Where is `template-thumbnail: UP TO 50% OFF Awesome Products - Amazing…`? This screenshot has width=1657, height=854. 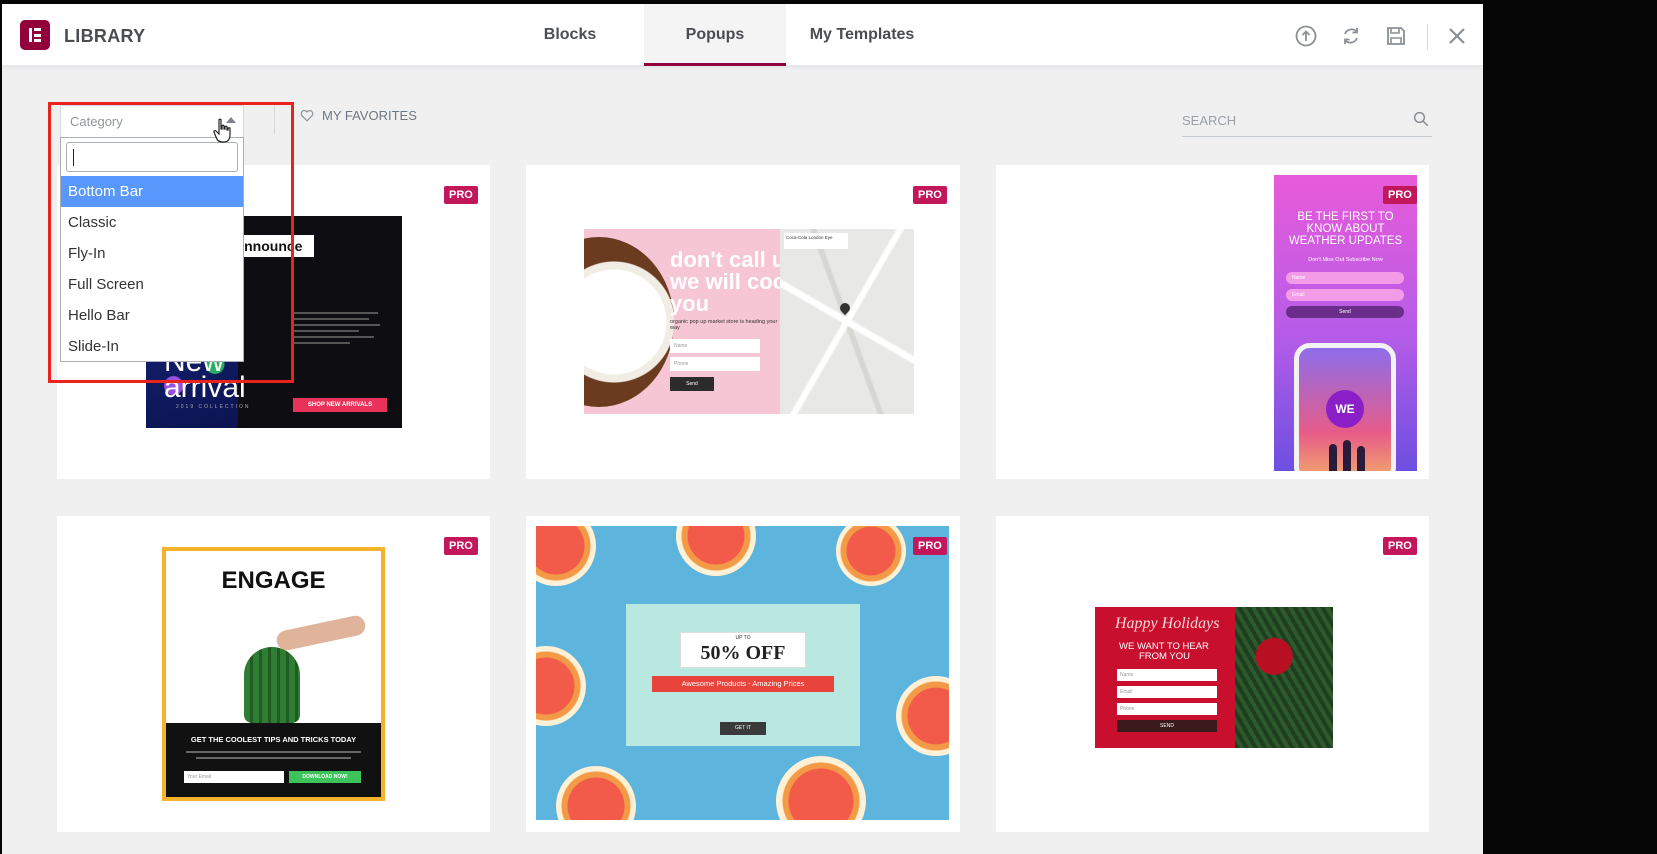
template-thumbnail: UP TO 50% OFF Awesome Products - Amazing… is located at coordinates (742, 673).